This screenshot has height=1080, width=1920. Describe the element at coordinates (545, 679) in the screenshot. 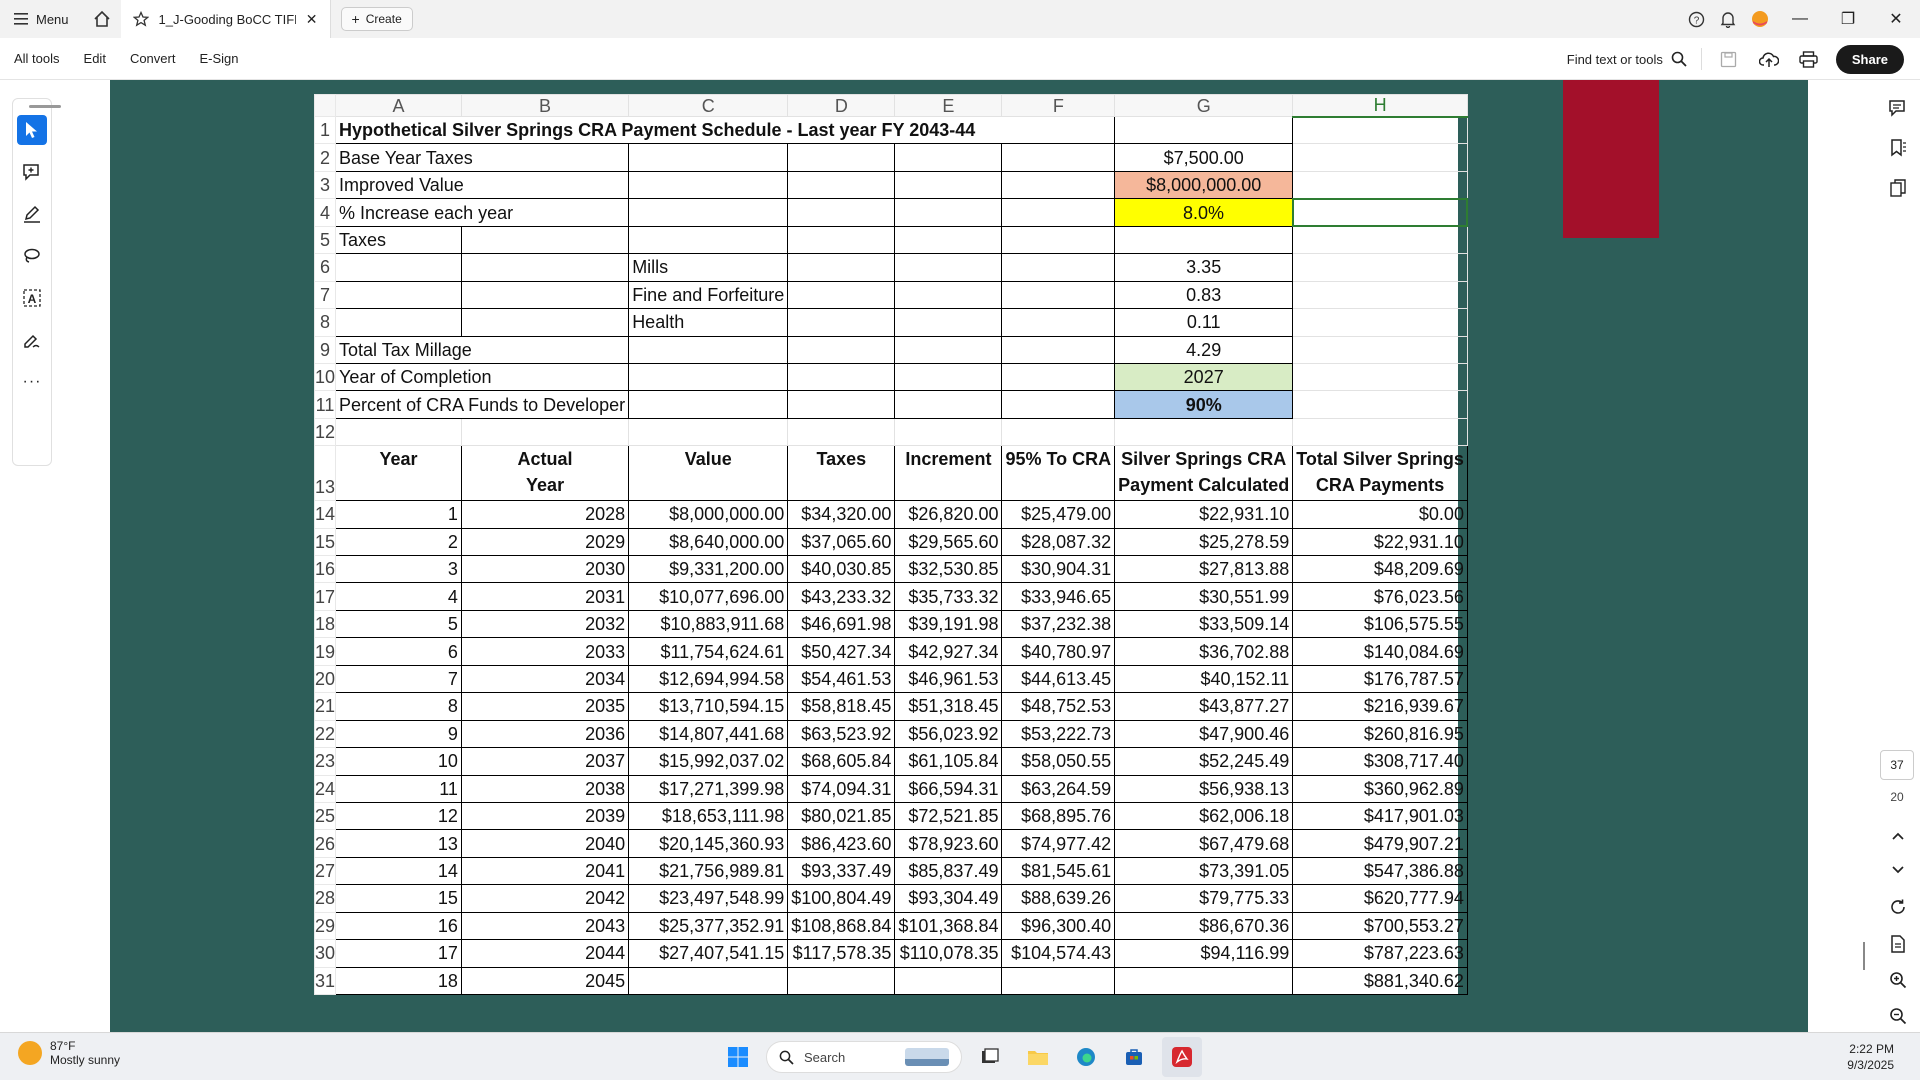

I see `table-cell: 2034` at that location.